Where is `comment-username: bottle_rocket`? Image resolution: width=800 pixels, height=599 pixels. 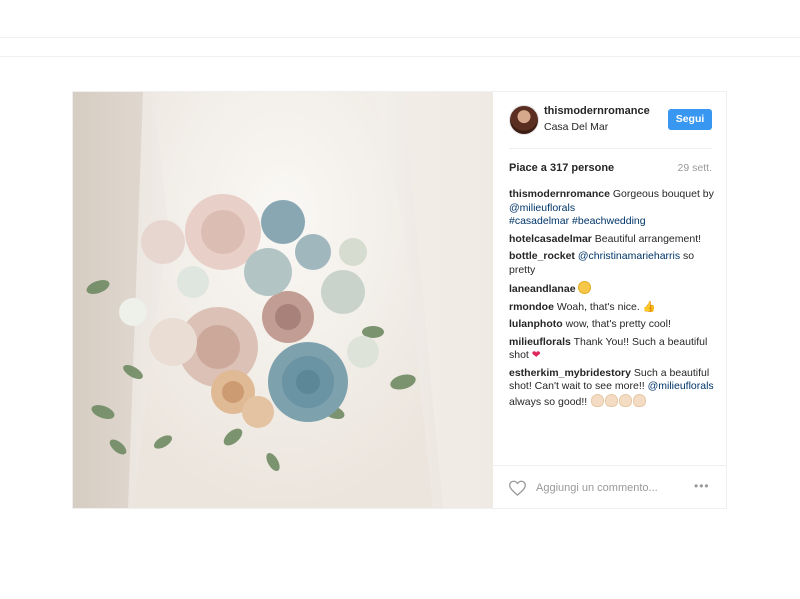 comment-username: bottle_rocket is located at coordinates (542, 256).